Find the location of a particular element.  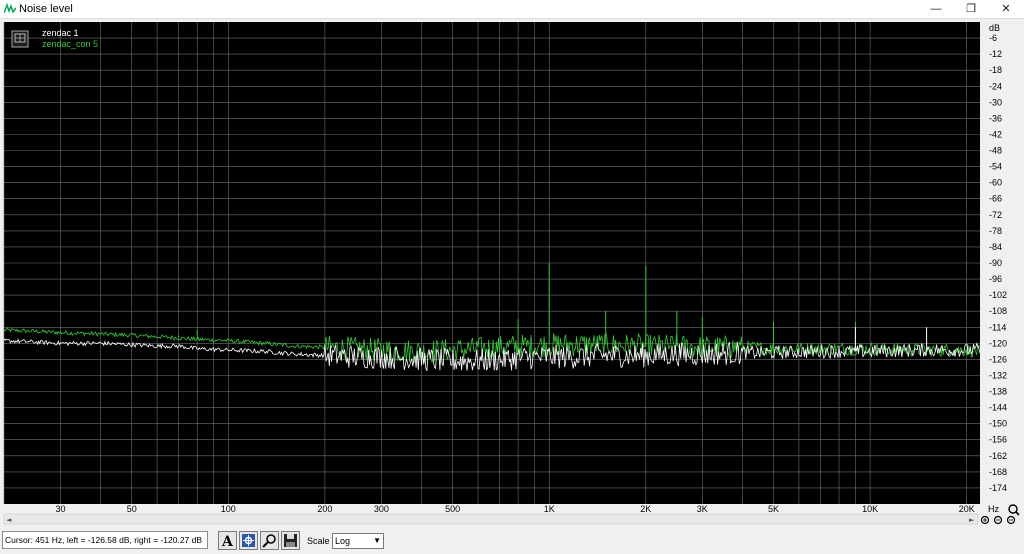

y-tick-label: -120 is located at coordinates (998, 343).